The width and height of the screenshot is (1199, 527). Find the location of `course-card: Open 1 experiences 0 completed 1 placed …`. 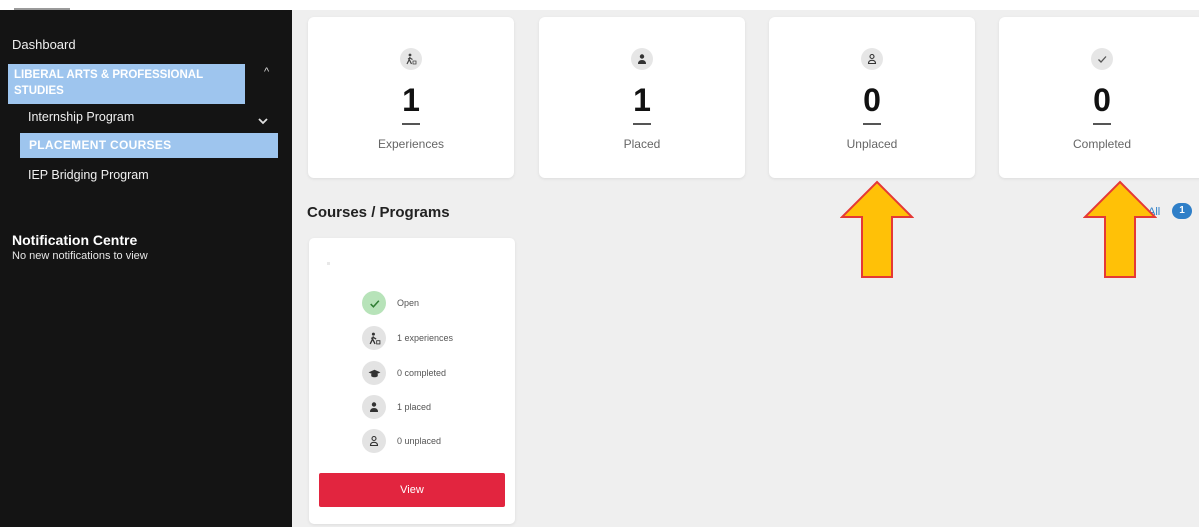

course-card: Open 1 experiences 0 completed 1 placed … is located at coordinates (412, 381).